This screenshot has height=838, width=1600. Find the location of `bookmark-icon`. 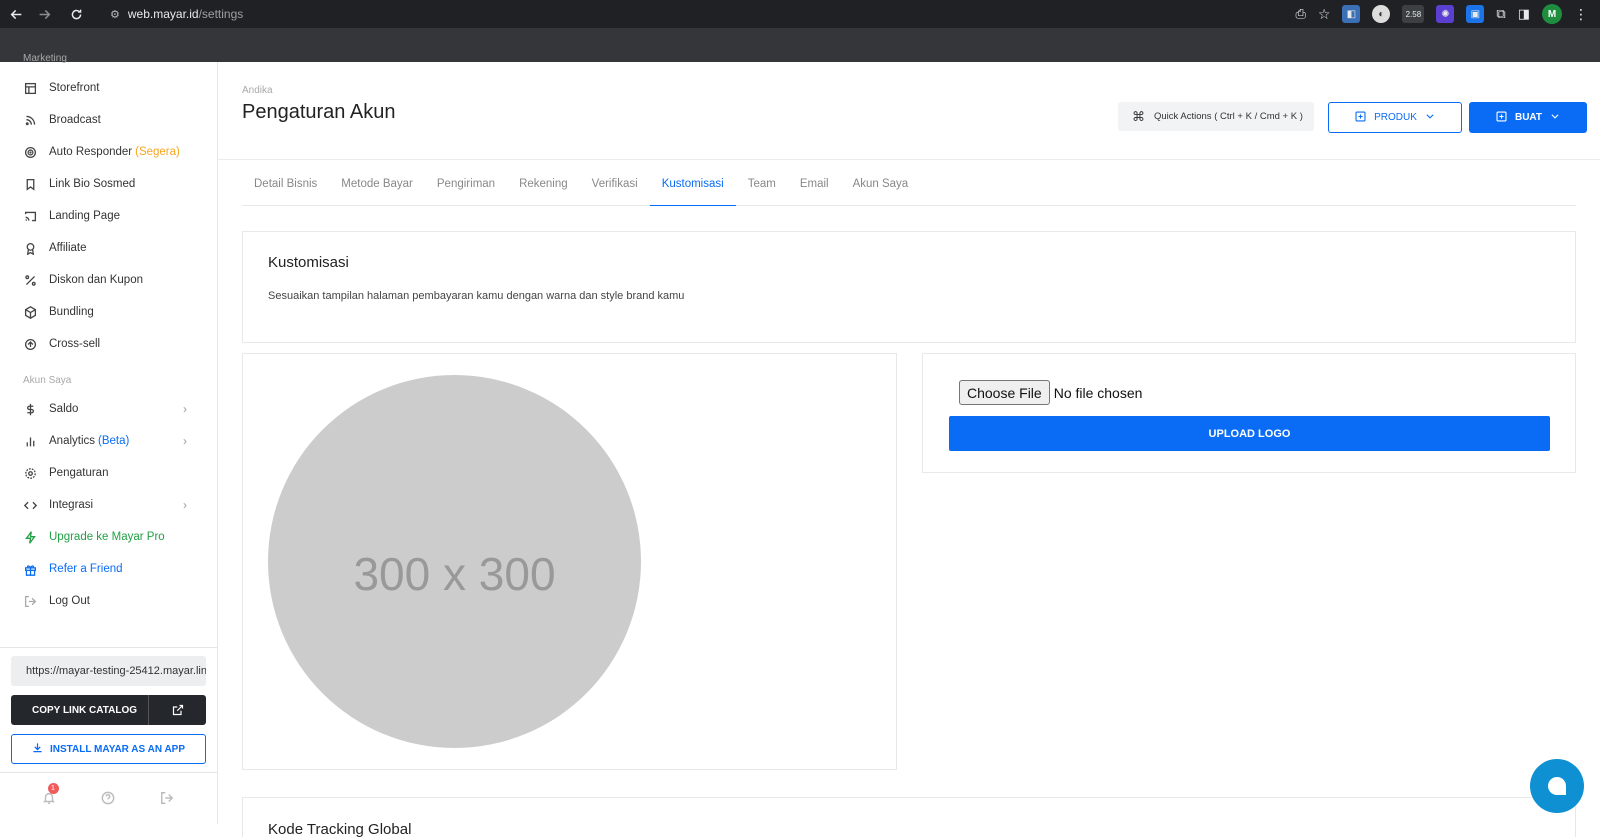

bookmark-icon is located at coordinates (30, 184).